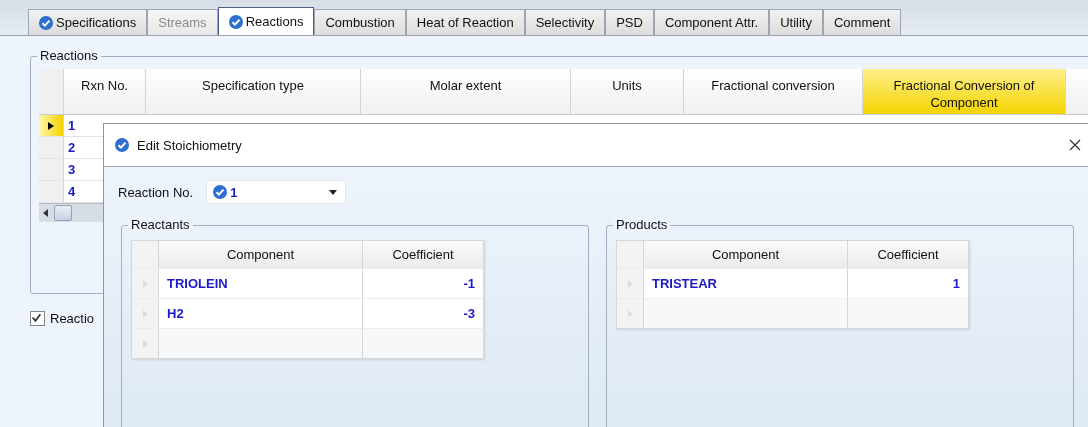  I want to click on reaction-dropdown: 1, so click(276, 192).